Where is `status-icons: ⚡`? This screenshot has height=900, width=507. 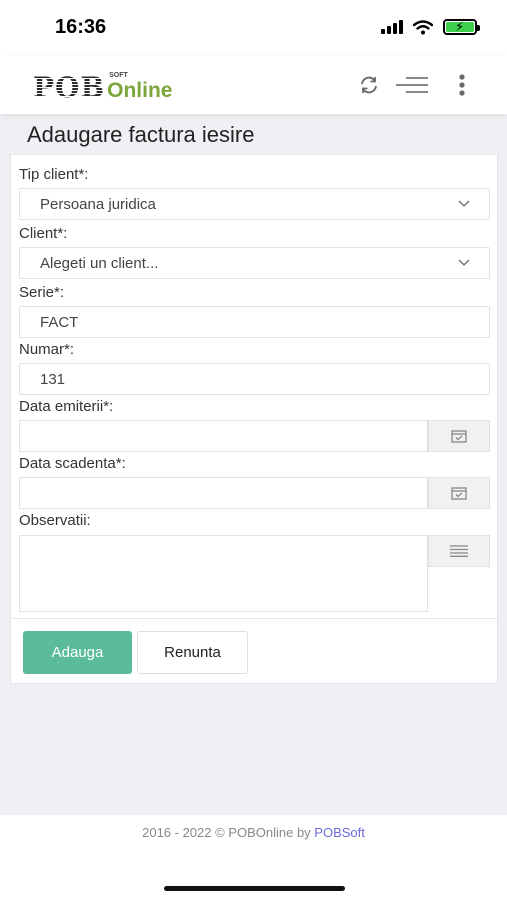
status-icons: ⚡ is located at coordinates (430, 27).